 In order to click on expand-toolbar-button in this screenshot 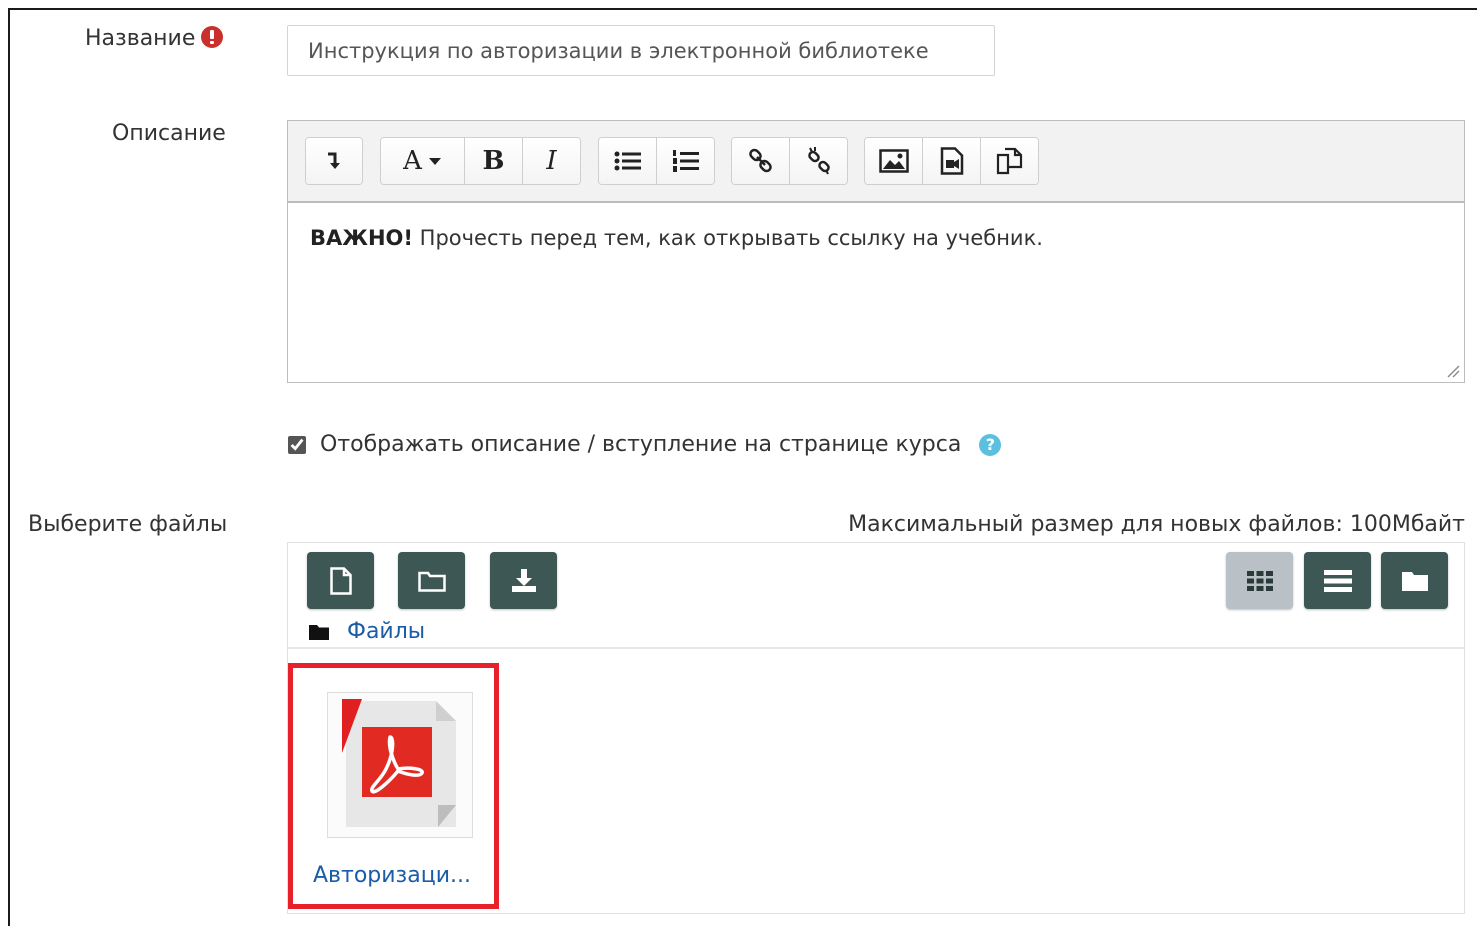, I will do `click(334, 161)`.